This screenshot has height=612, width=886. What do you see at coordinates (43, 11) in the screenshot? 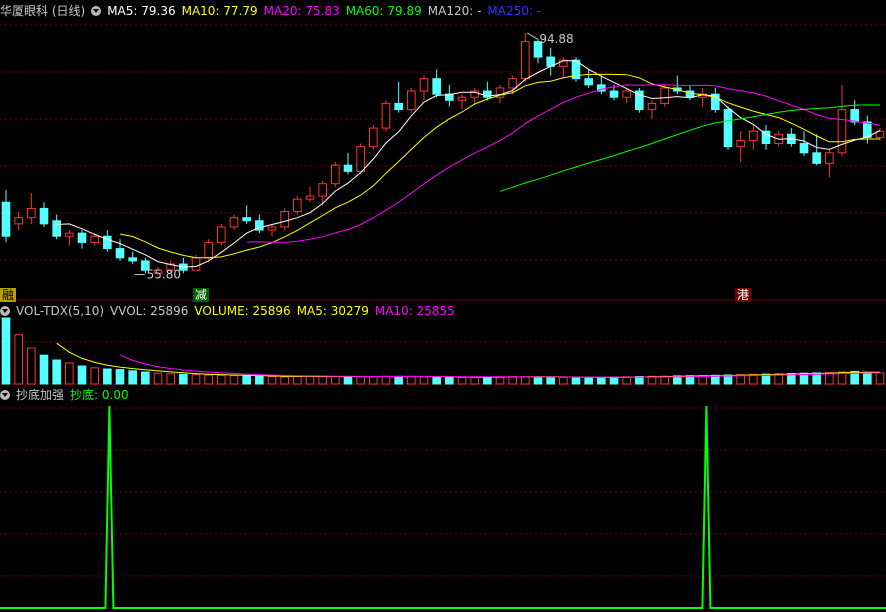
I see `stock-title: 华厦眼科 (日线)` at bounding box center [43, 11].